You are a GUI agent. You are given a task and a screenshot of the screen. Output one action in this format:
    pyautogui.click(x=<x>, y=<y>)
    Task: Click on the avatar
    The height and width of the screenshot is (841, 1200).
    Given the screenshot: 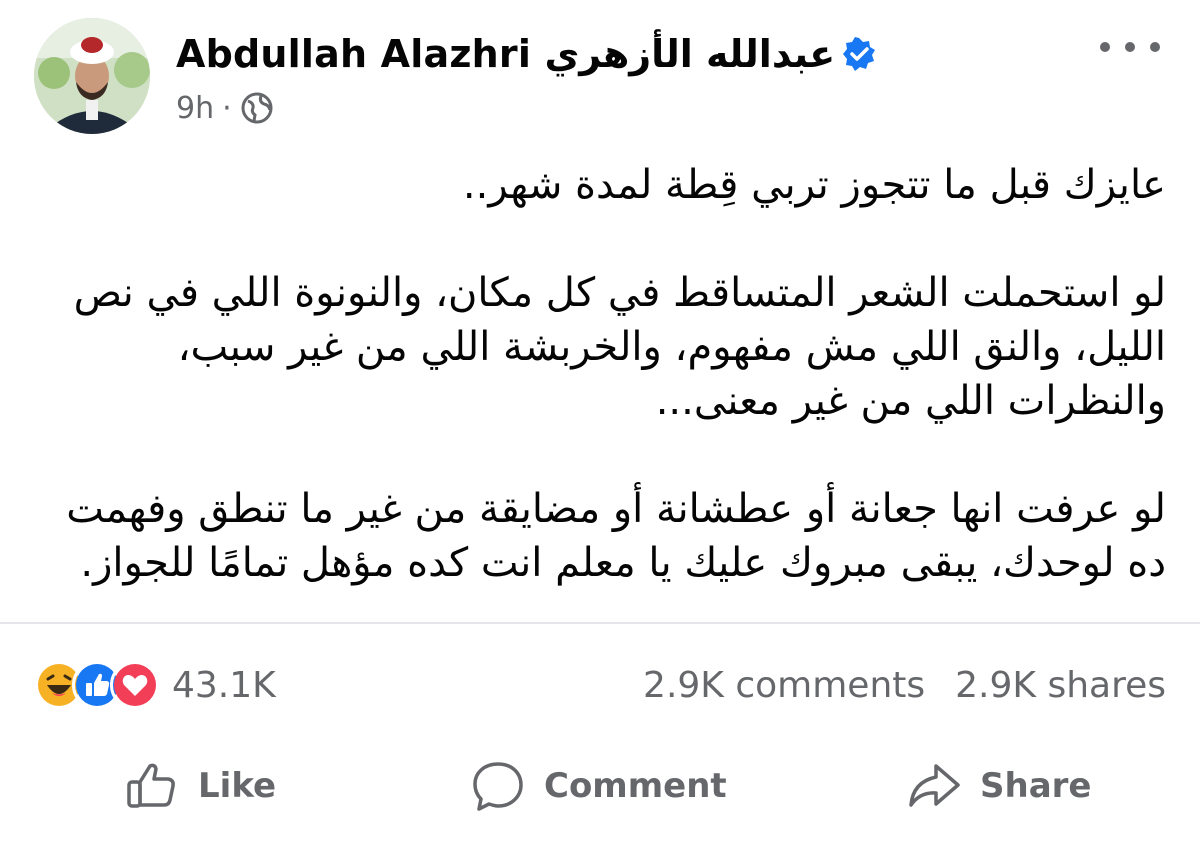 What is the action you would take?
    pyautogui.click(x=92, y=76)
    